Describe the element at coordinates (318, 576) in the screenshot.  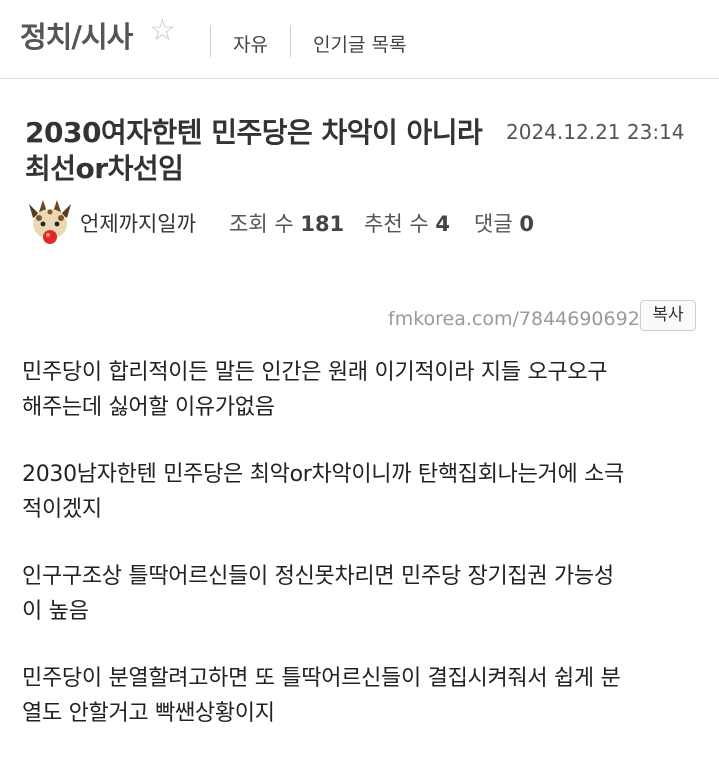
I see `paragraph-line: 인구구조상 틀딱어르신들이 정신못차리면 민주당 장기집권 가능성` at that location.